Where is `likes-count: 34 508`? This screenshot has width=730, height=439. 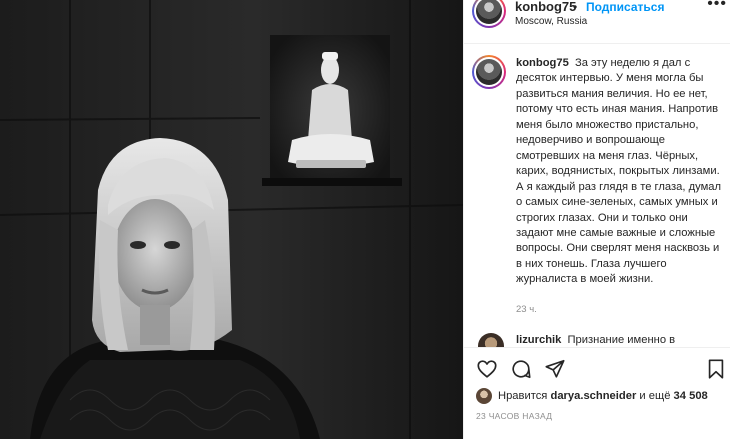 likes-count: 34 508 is located at coordinates (691, 396).